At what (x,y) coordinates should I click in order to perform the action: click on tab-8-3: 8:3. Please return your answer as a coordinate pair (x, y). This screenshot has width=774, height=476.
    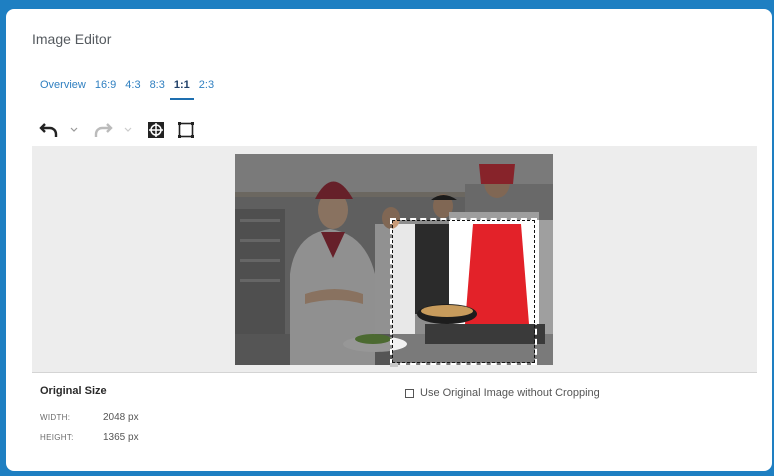
    Looking at the image, I should click on (157, 89).